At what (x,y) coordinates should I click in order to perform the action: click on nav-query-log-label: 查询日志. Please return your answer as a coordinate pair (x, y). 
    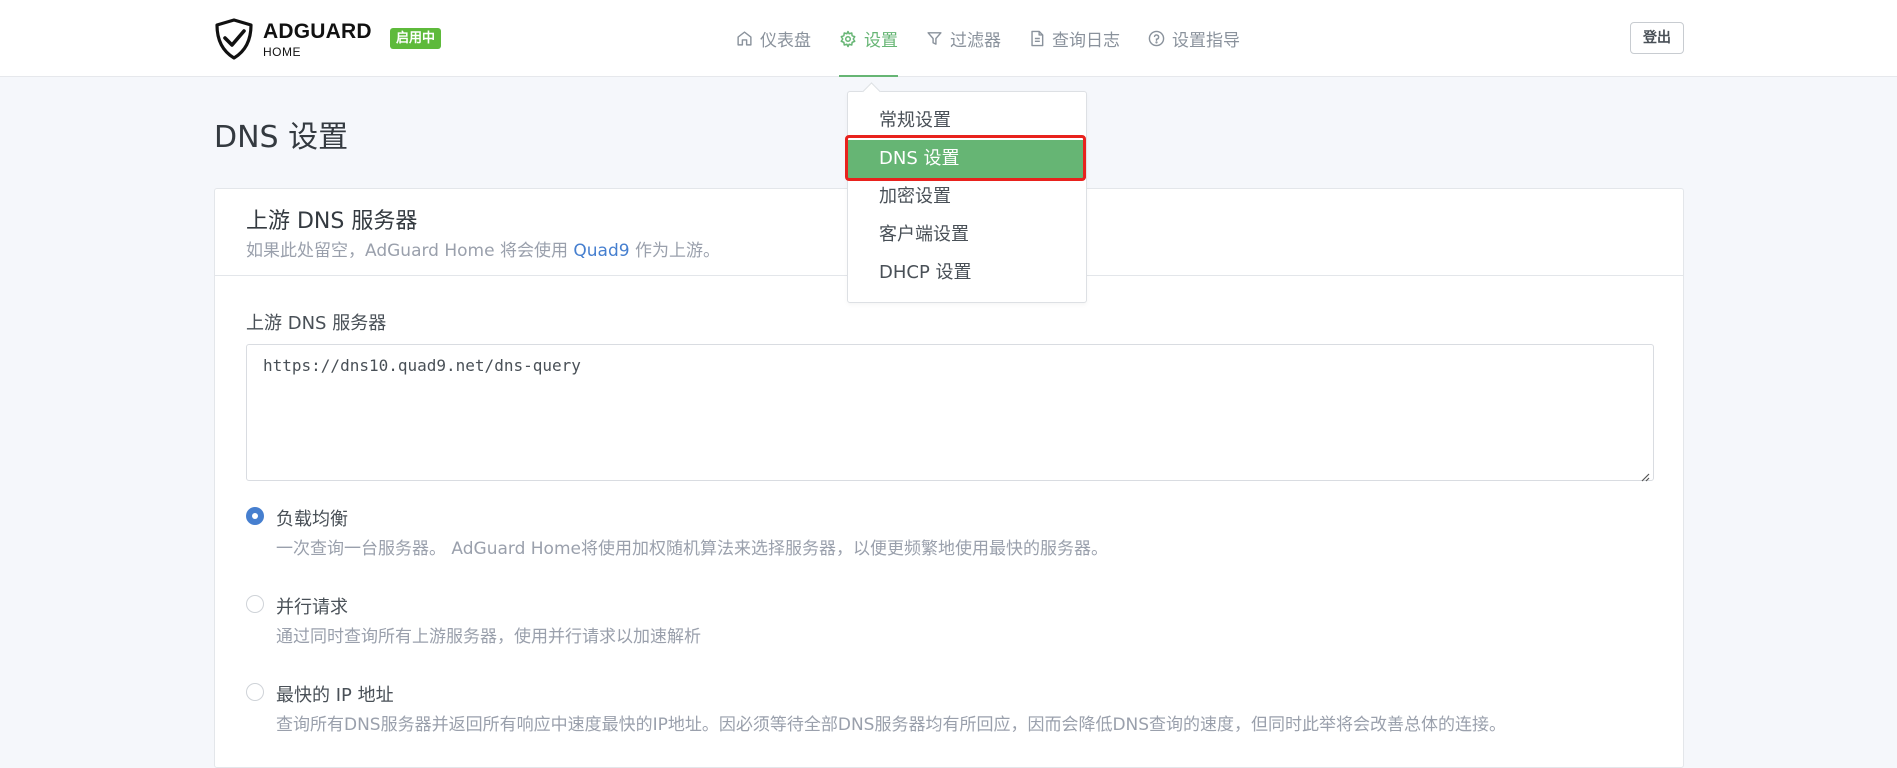
    Looking at the image, I should click on (1086, 41).